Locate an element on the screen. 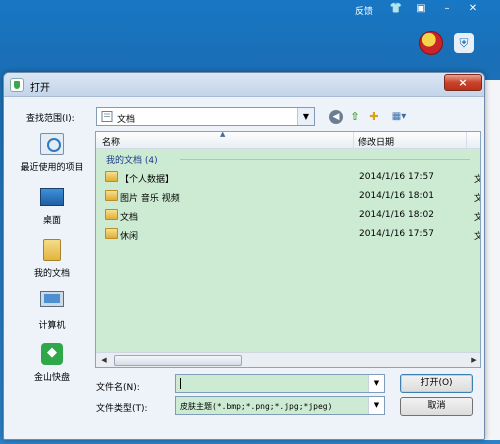 The height and width of the screenshot is (444, 500). place-label: 计算机 is located at coordinates (52, 326).